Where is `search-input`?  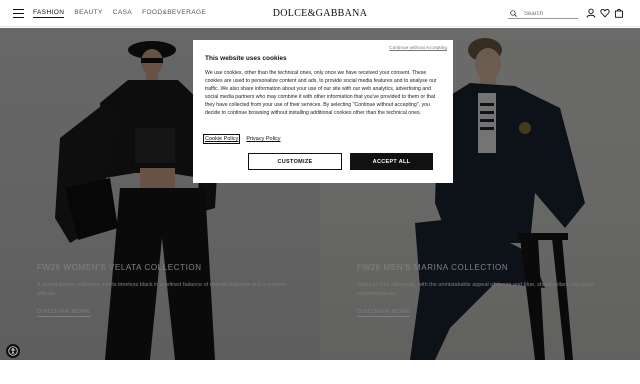 search-input is located at coordinates (550, 13).